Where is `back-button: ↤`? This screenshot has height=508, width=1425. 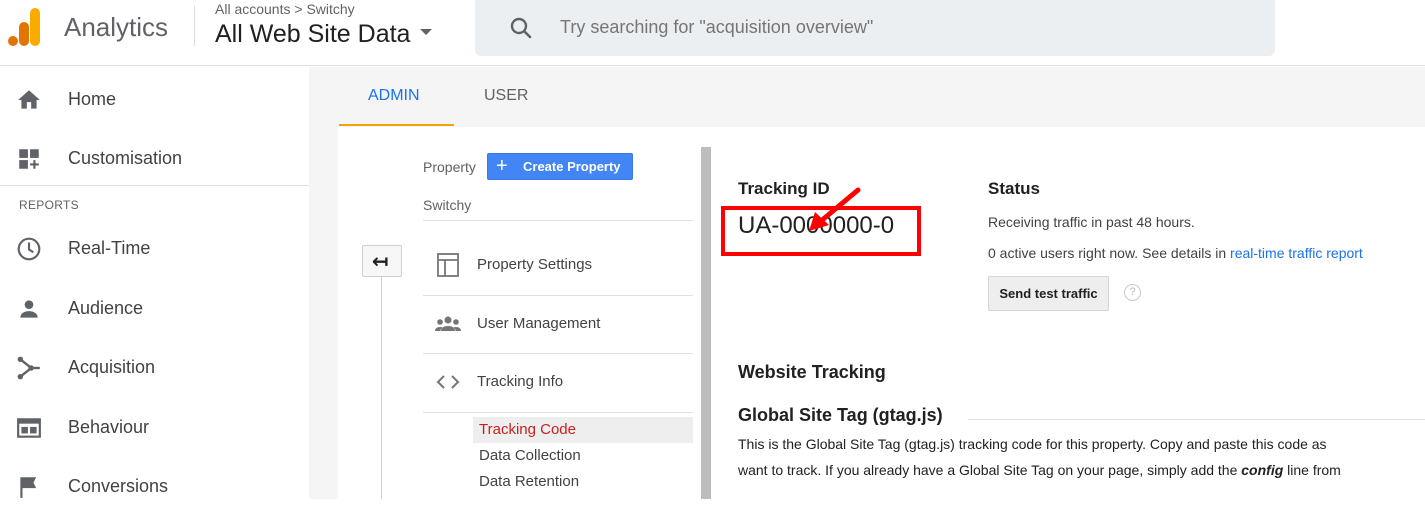
back-button: ↤ is located at coordinates (382, 261).